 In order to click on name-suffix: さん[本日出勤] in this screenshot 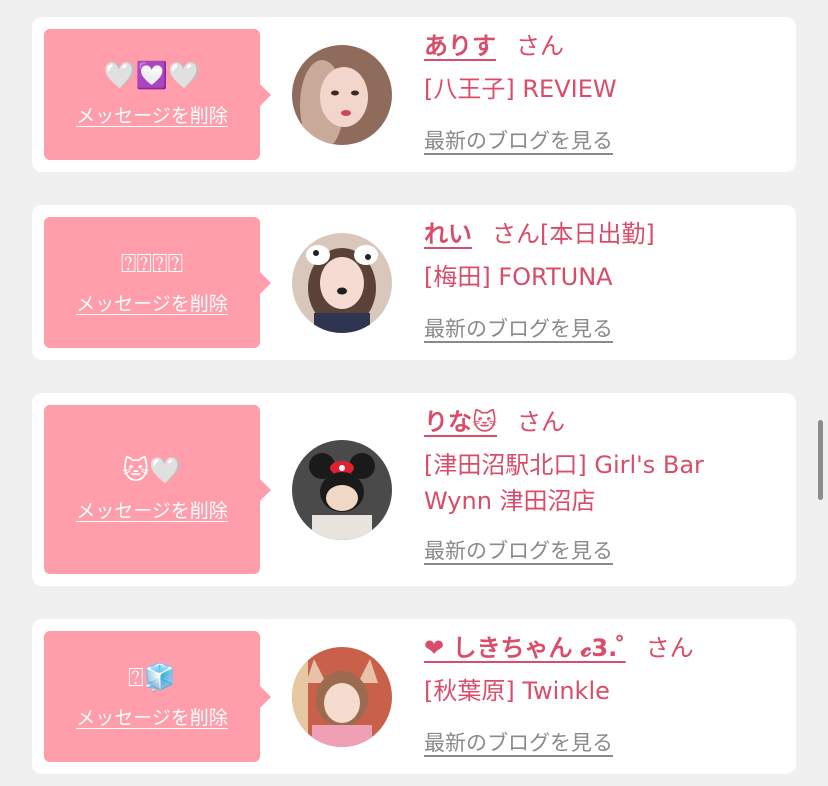, I will do `click(573, 234)`.